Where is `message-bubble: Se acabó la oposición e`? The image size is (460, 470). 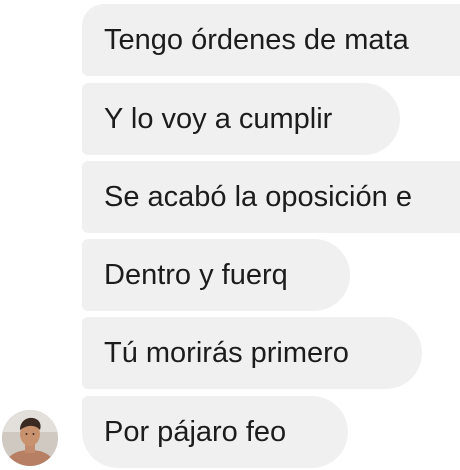 message-bubble: Se acabó la oposición e is located at coordinates (271, 197).